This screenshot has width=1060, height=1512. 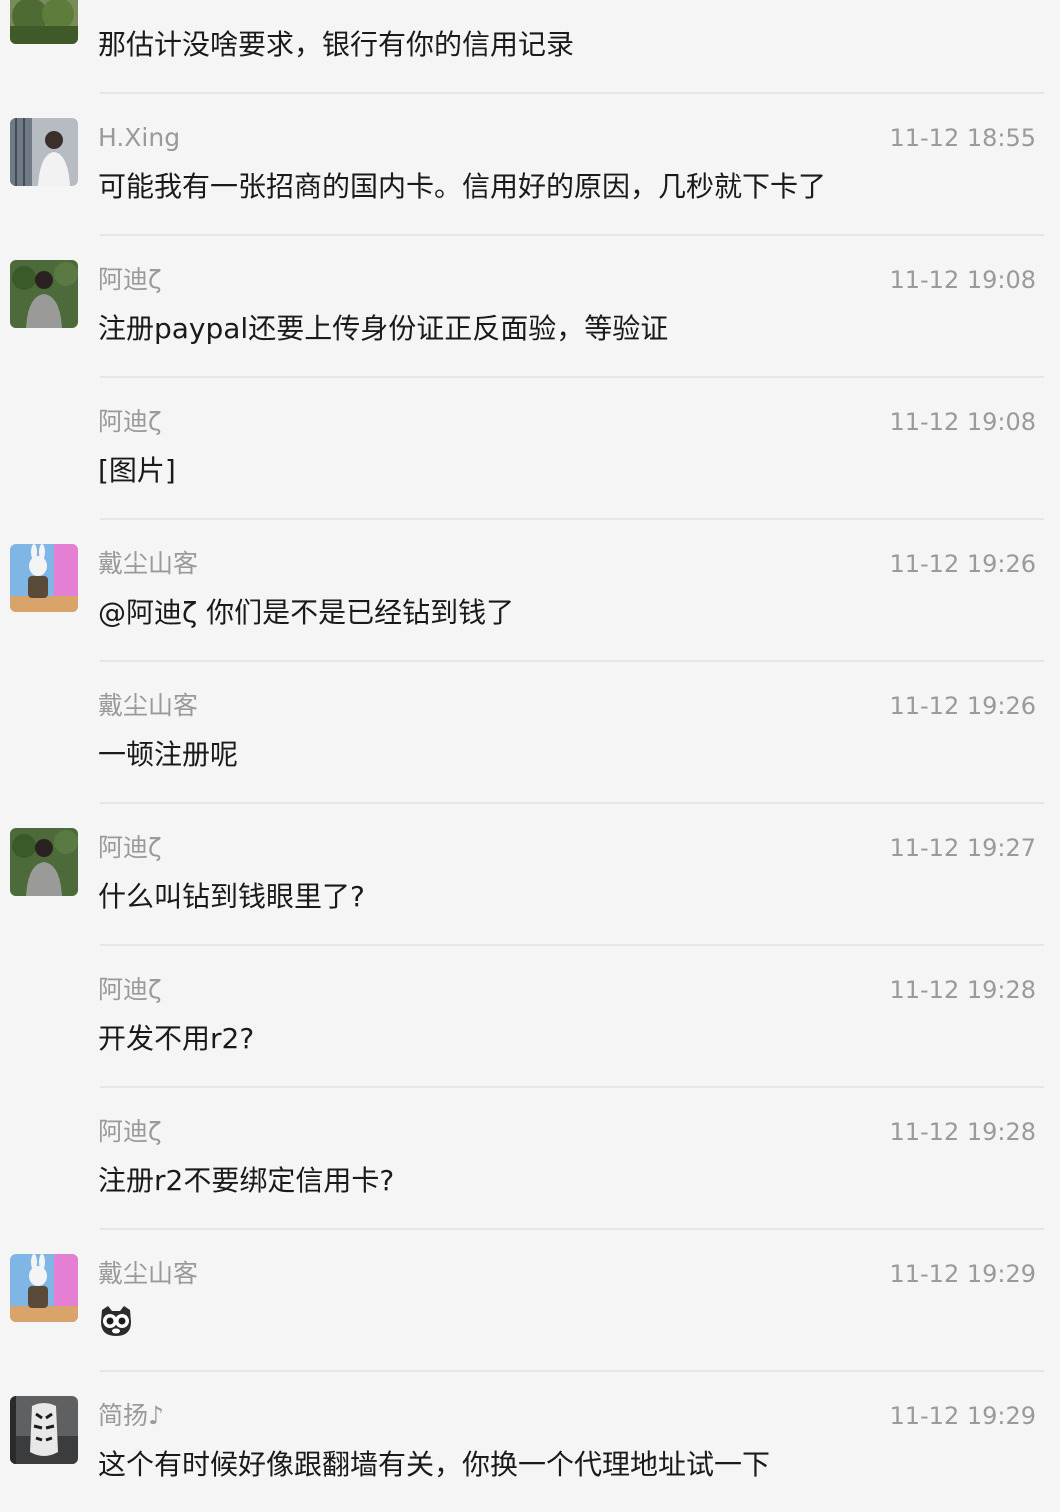 I want to click on tiger-avatar, so click(x=44, y=1430).